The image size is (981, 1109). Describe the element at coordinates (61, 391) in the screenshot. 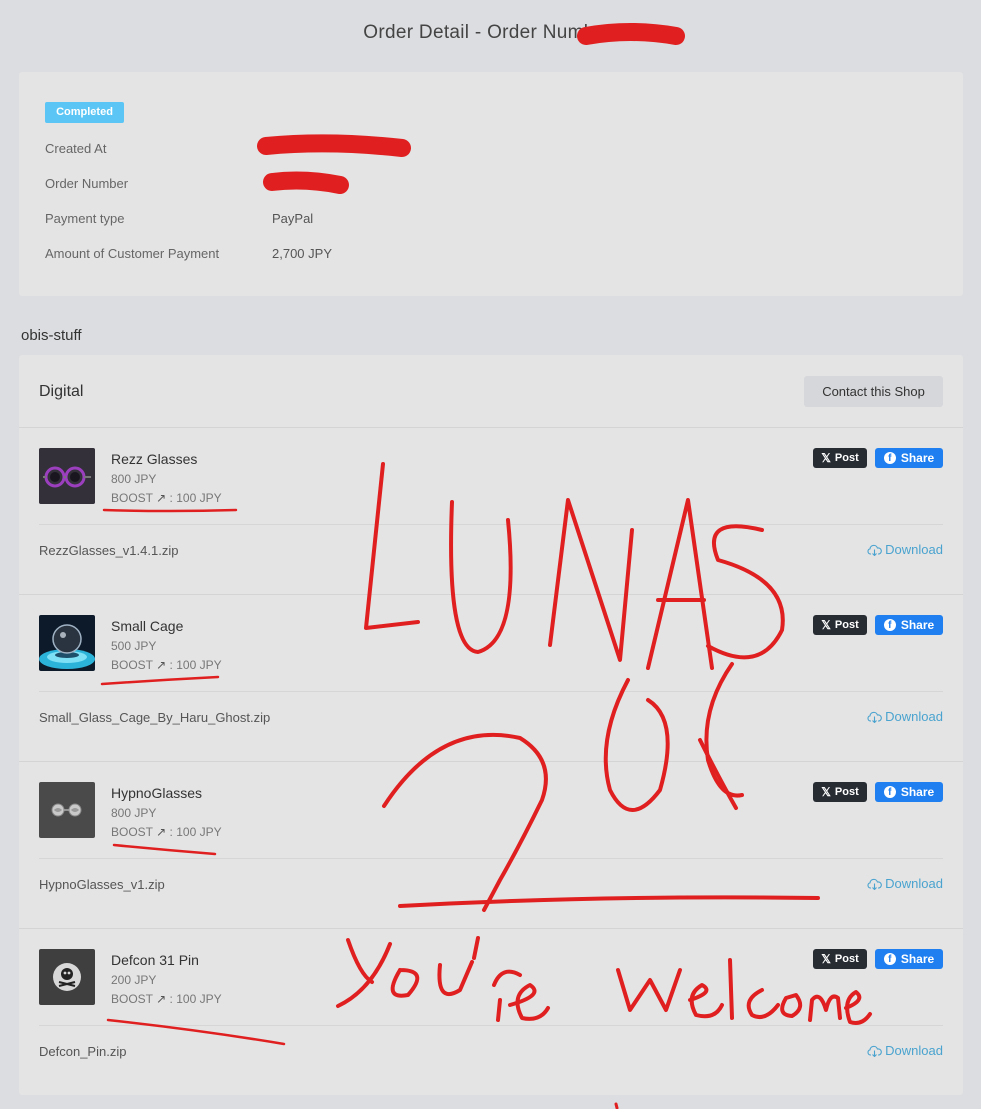

I see `section-title: Digital` at that location.